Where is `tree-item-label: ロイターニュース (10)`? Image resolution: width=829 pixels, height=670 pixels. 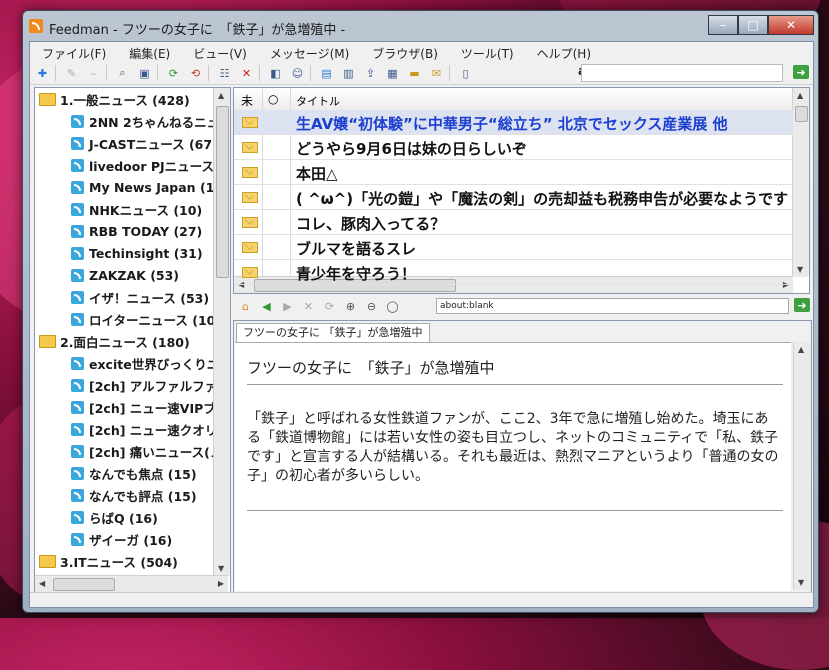
tree-item-label: ロイターニュース (10) is located at coordinates (155, 320).